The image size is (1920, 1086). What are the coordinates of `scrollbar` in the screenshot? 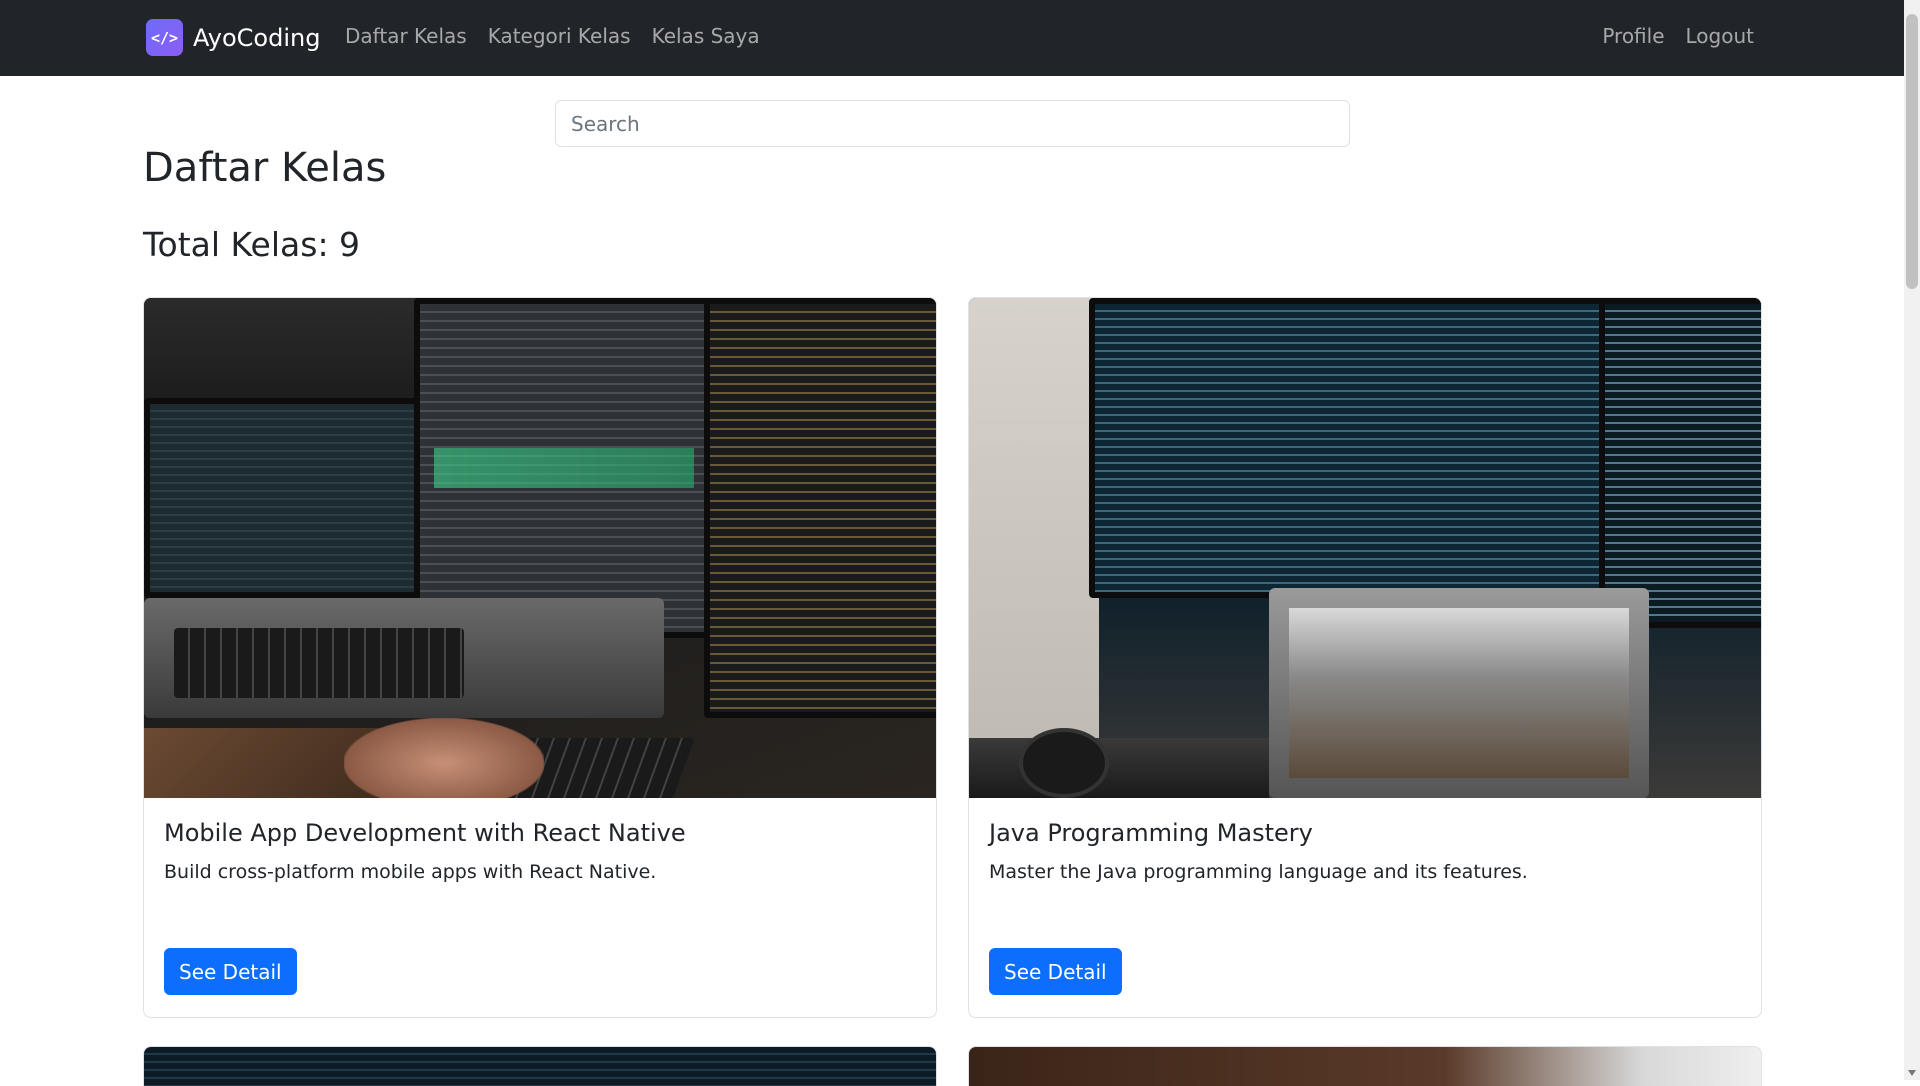 It's located at (1912, 540).